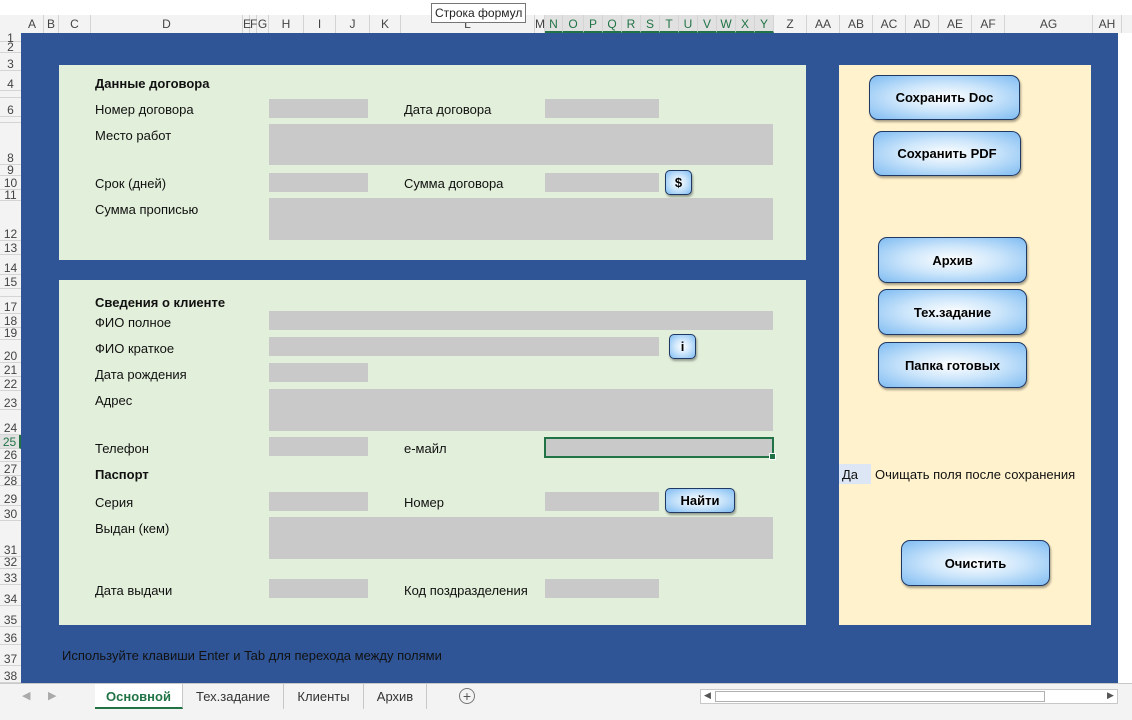 This screenshot has height=720, width=1132. I want to click on info-button: i, so click(682, 346).